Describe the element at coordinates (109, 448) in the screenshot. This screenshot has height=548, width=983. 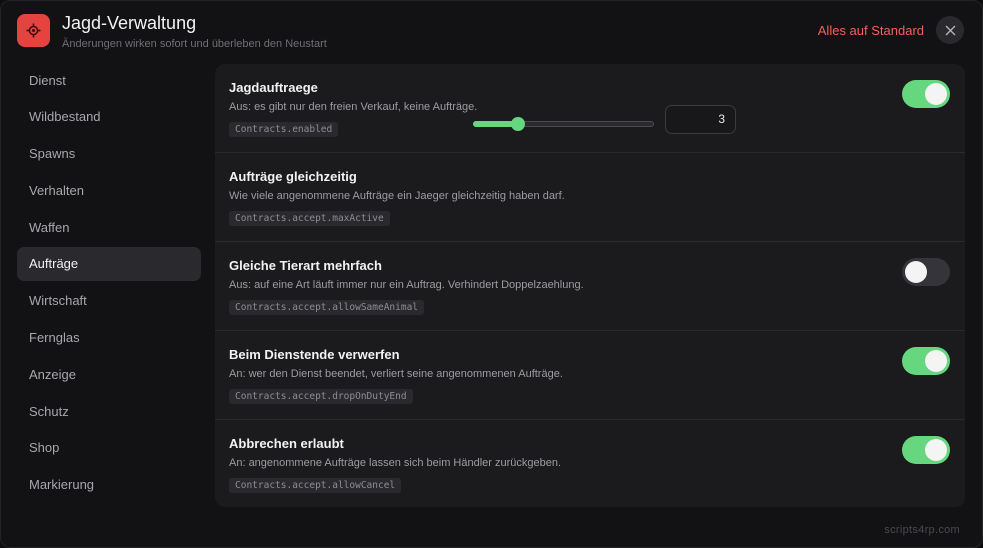
I see `sidebar-item-shop: Shop` at that location.